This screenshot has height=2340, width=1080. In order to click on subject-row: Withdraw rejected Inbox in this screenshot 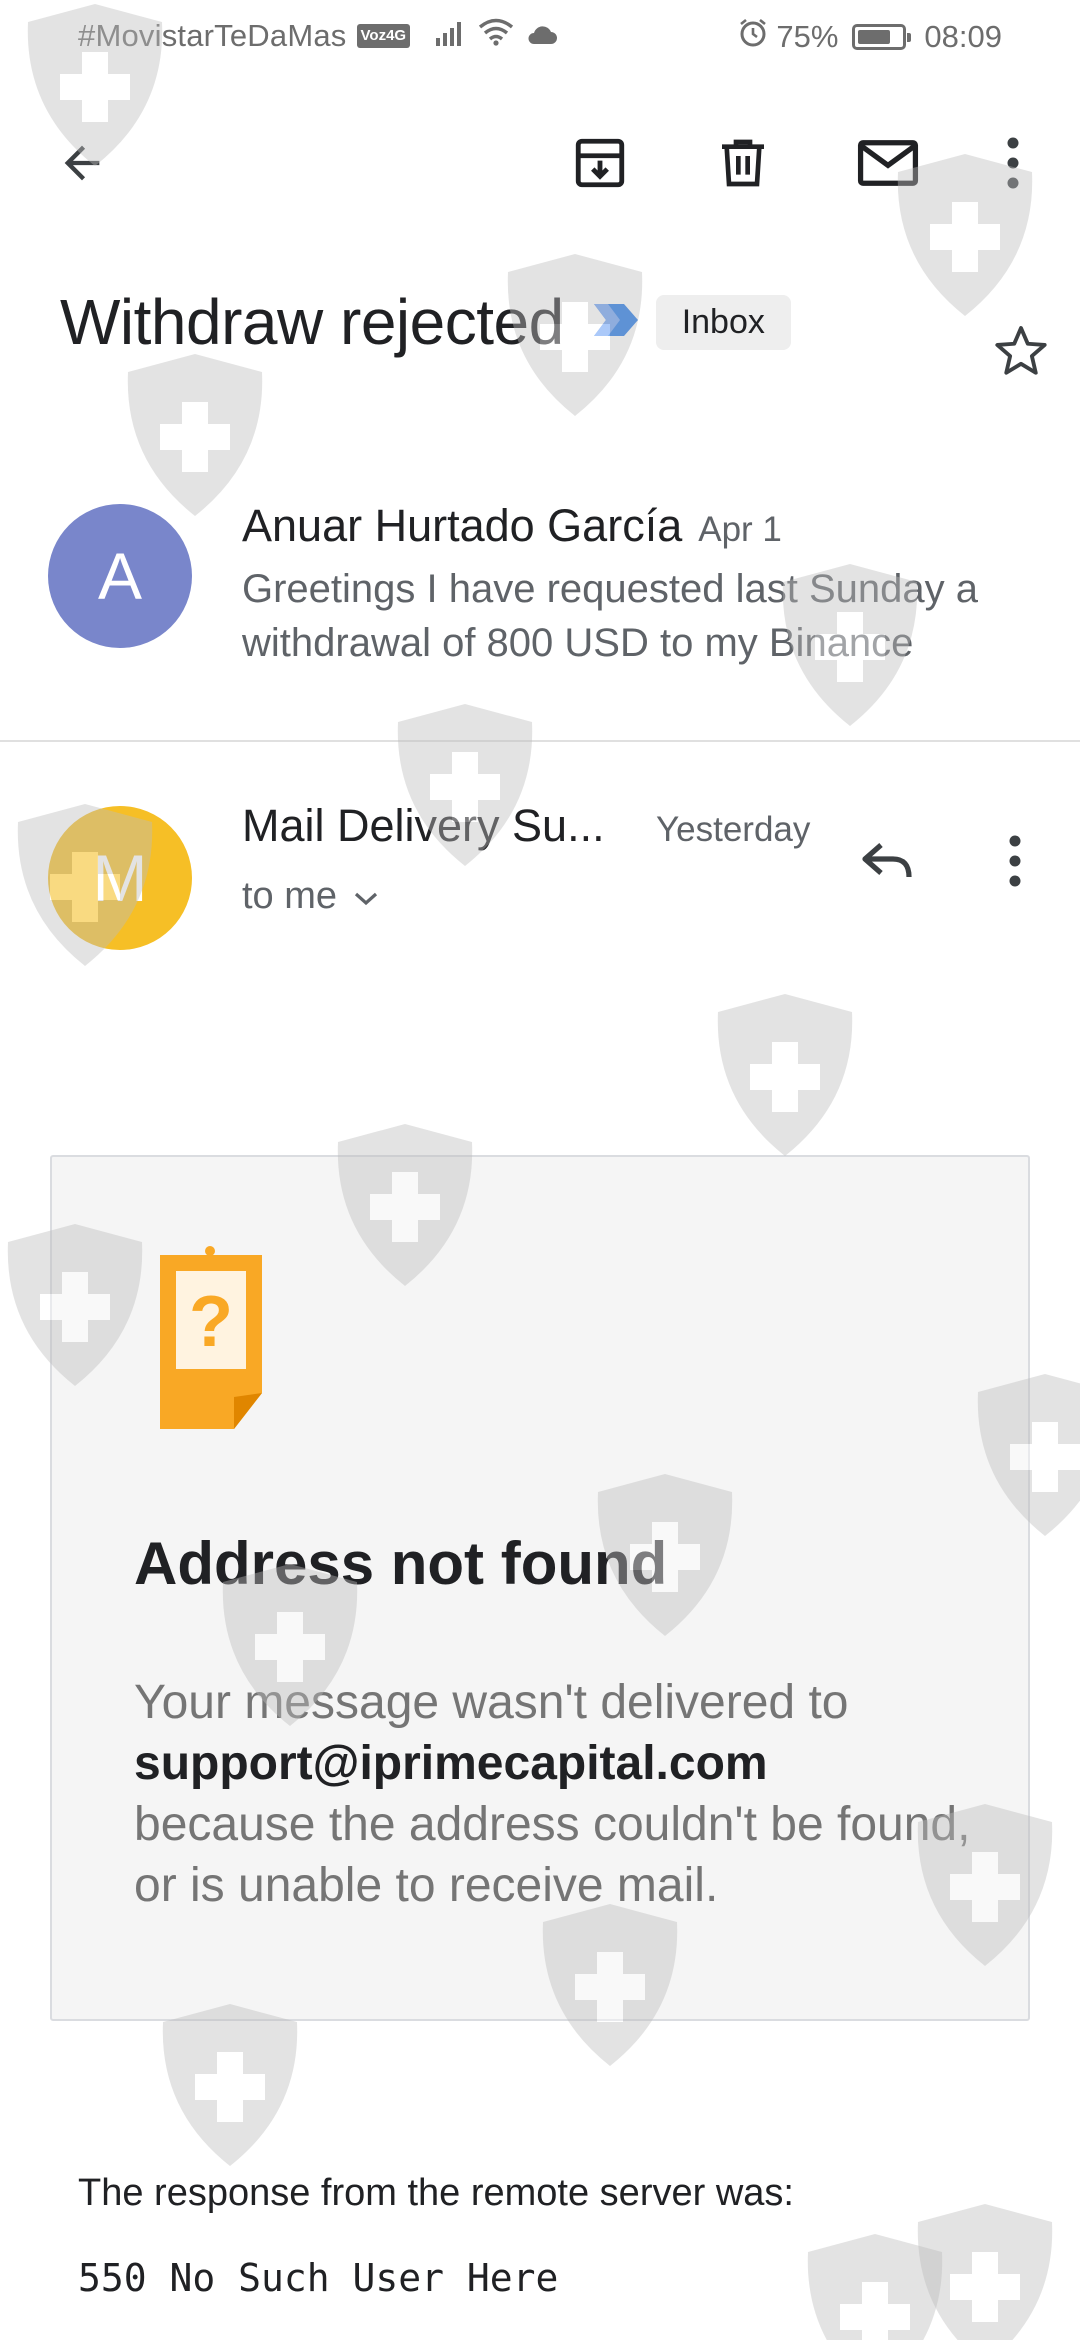, I will do `click(550, 322)`.